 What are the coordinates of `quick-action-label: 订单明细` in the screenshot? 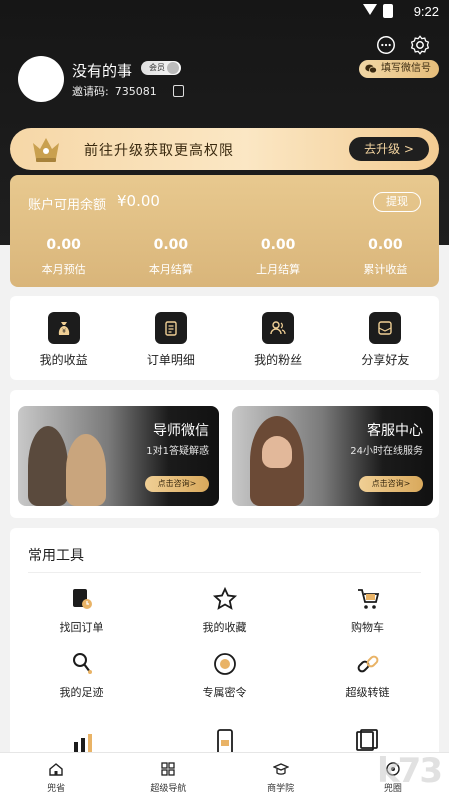 It's located at (170, 360).